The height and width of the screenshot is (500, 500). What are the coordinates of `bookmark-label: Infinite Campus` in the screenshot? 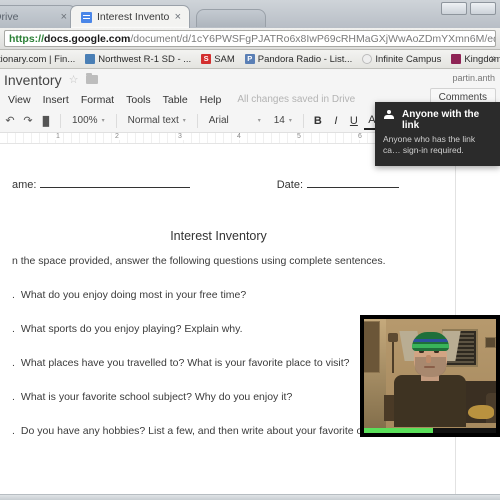 It's located at (408, 59).